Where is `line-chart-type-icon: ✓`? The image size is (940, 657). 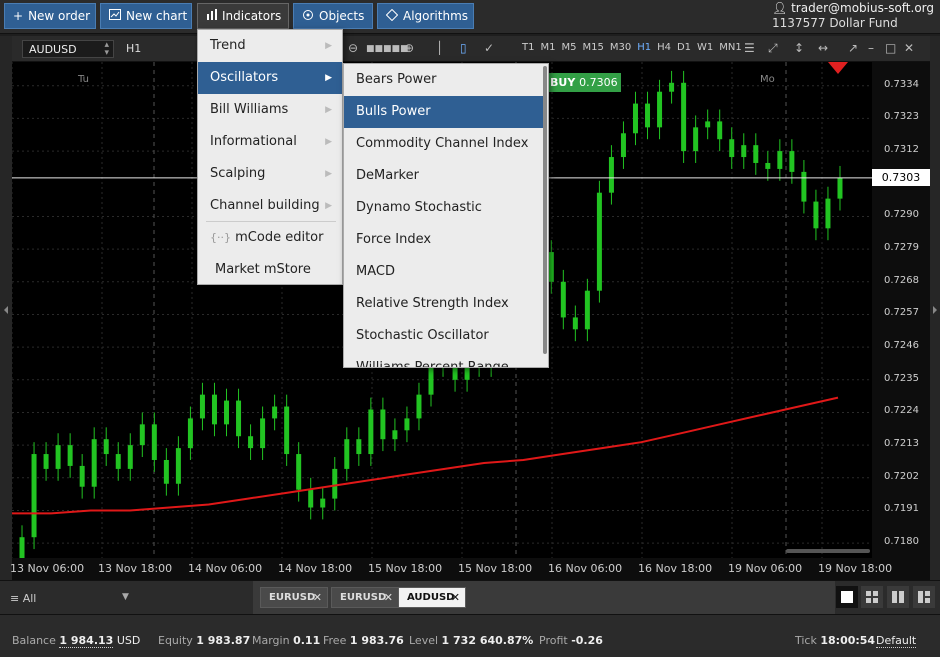
line-chart-type-icon: ✓ is located at coordinates (489, 48).